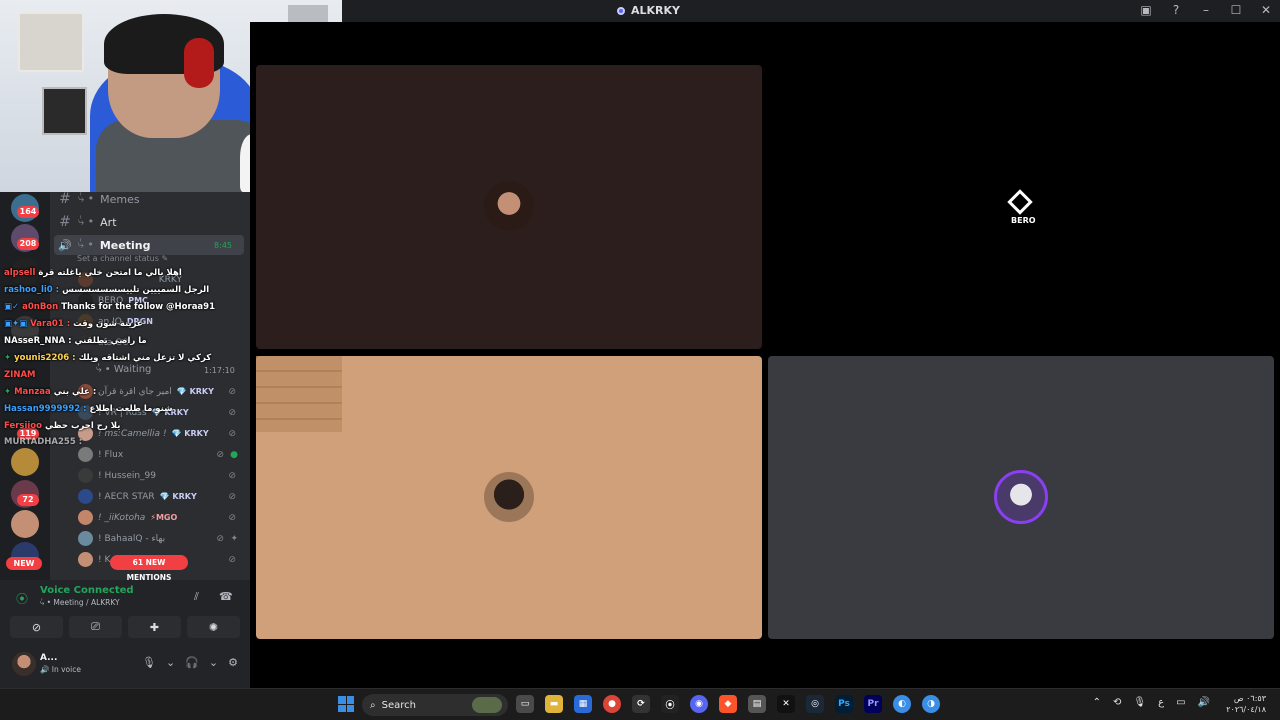 The image size is (1280, 720). I want to click on voice-status: Voice Connected, so click(87, 590).